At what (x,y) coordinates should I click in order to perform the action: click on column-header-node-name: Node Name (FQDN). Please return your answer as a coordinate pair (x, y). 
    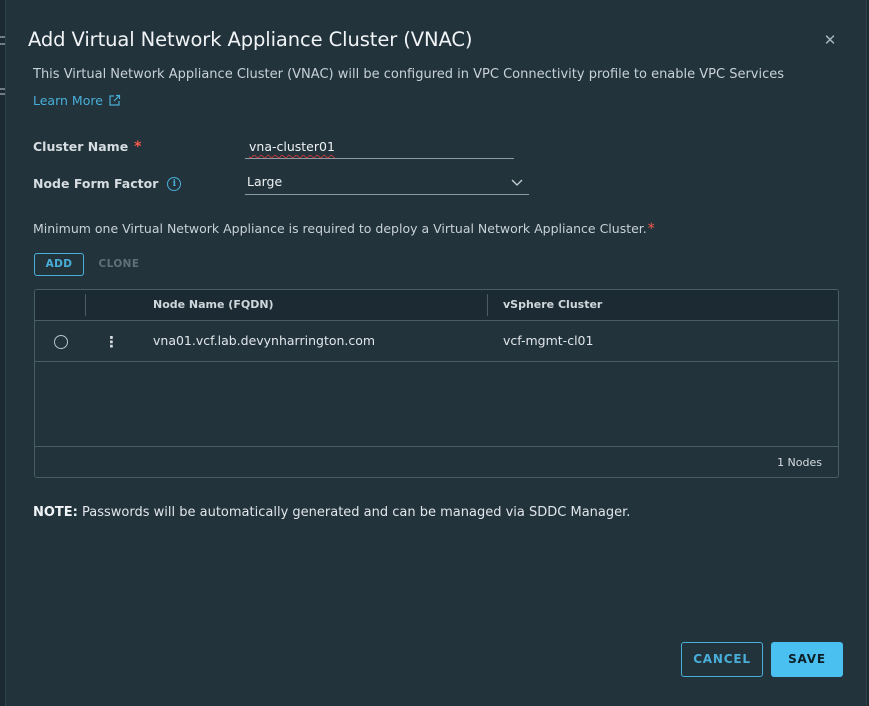
    Looking at the image, I should click on (213, 304).